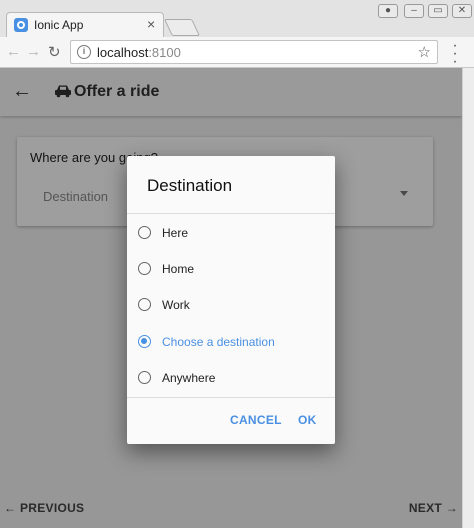 Image resolution: width=474 pixels, height=528 pixels. I want to click on option-label: Work, so click(176, 305).